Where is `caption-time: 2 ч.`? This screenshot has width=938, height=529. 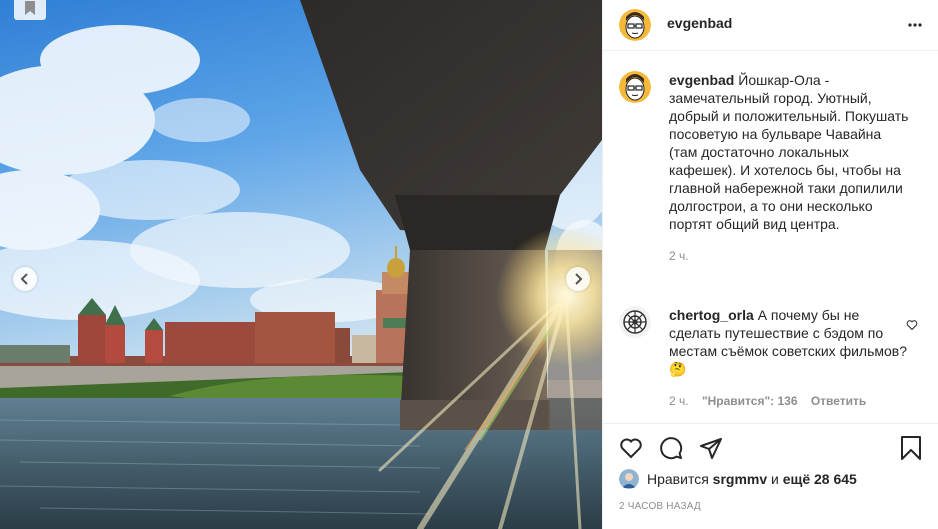
caption-time: 2 ч. is located at coordinates (679, 256).